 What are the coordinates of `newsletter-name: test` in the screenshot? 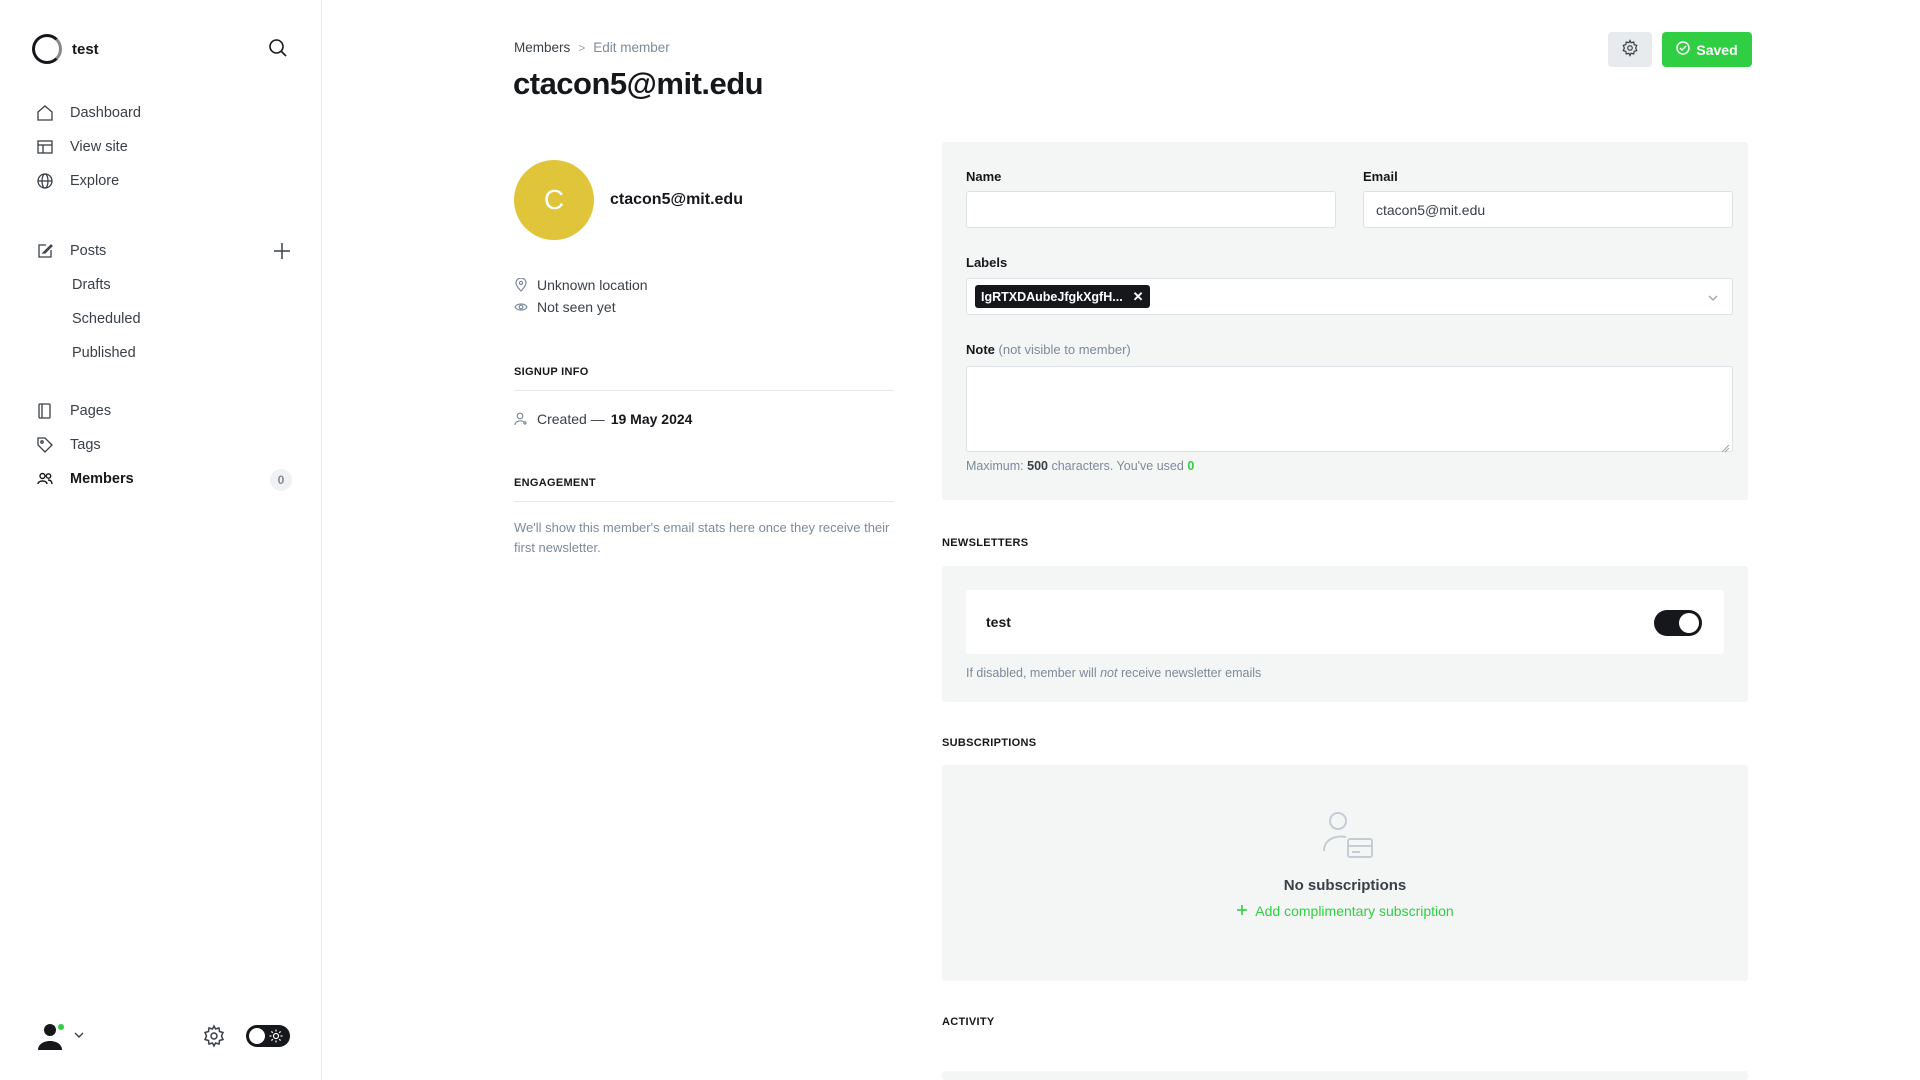 It's located at (998, 622).